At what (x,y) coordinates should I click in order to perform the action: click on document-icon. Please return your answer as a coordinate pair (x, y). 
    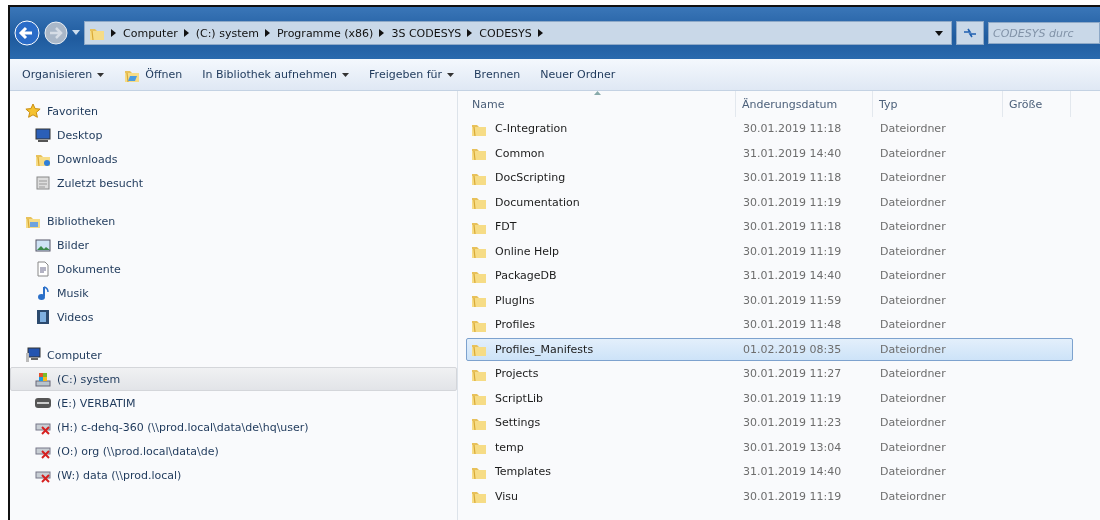
    Looking at the image, I should click on (43, 183).